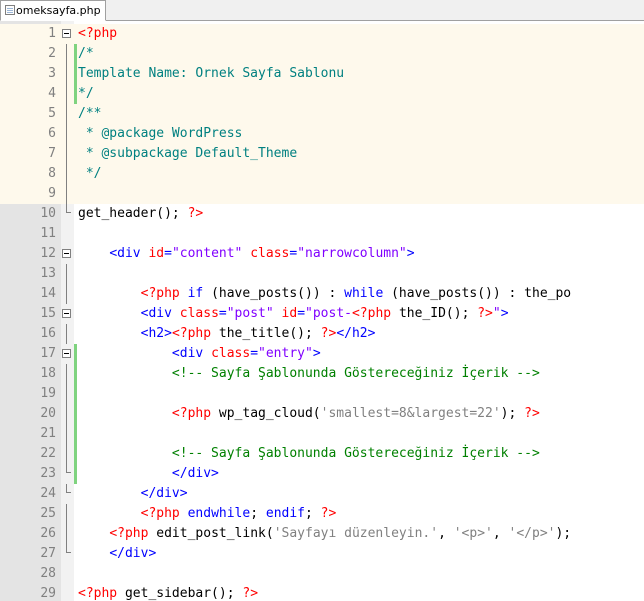  Describe the element at coordinates (322, 494) in the screenshot. I see `code-line: 24 </div>` at that location.